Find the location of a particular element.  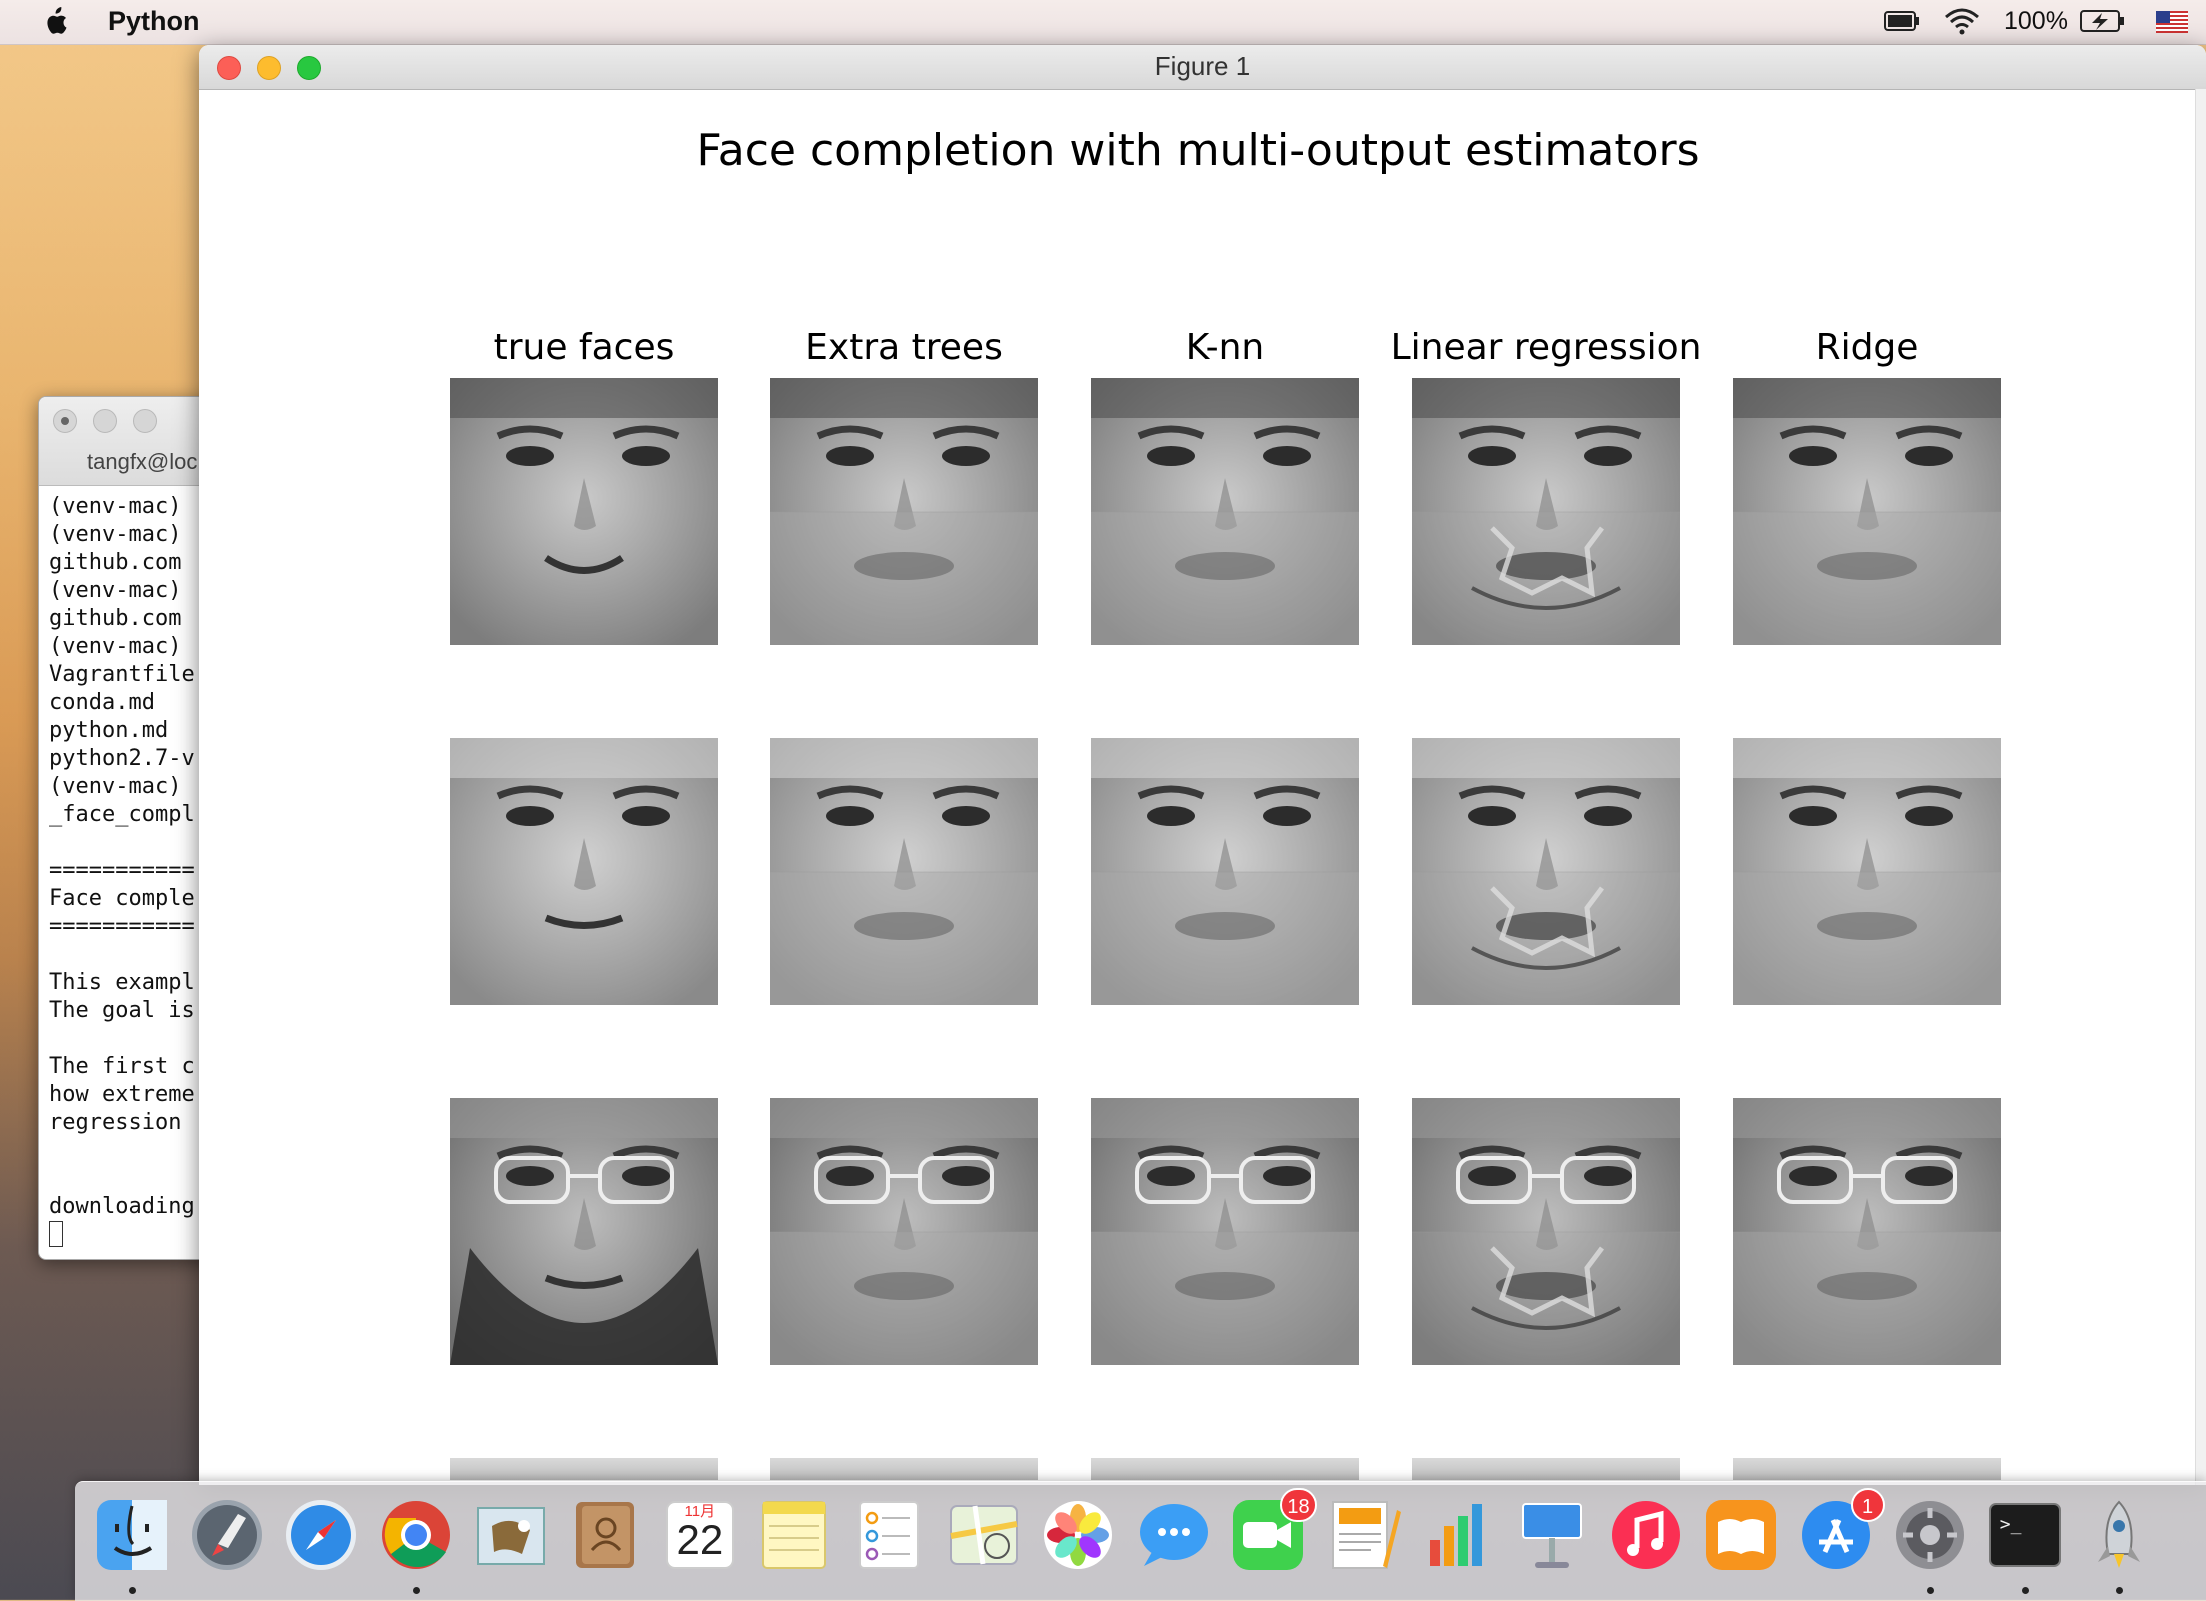

apple-icon is located at coordinates (55, 21).